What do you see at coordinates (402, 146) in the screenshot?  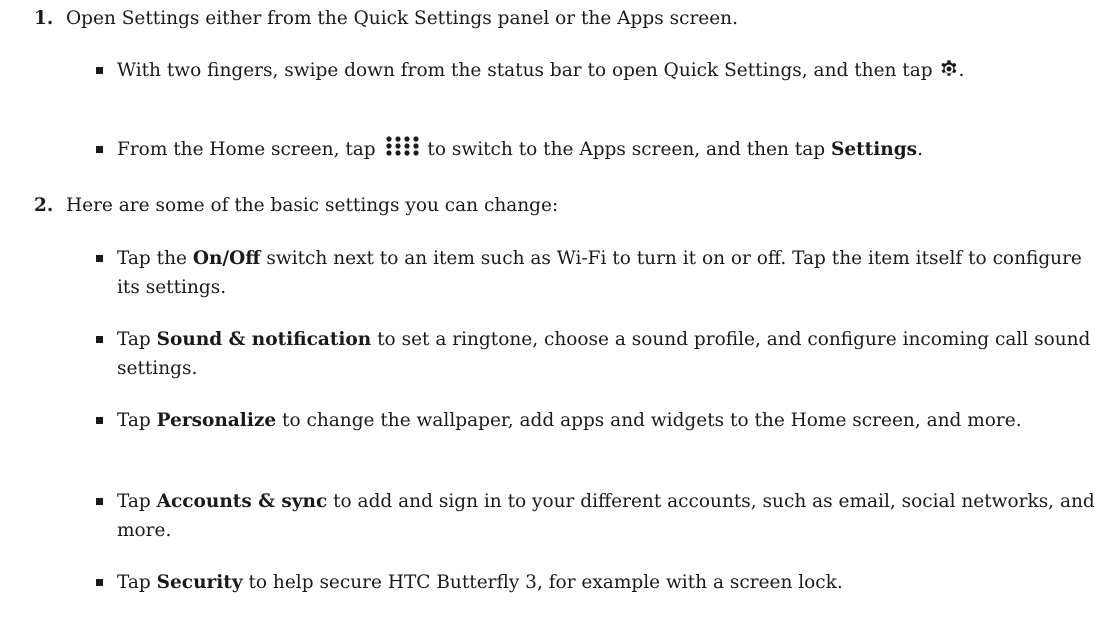 I see `apps-grid-icon` at bounding box center [402, 146].